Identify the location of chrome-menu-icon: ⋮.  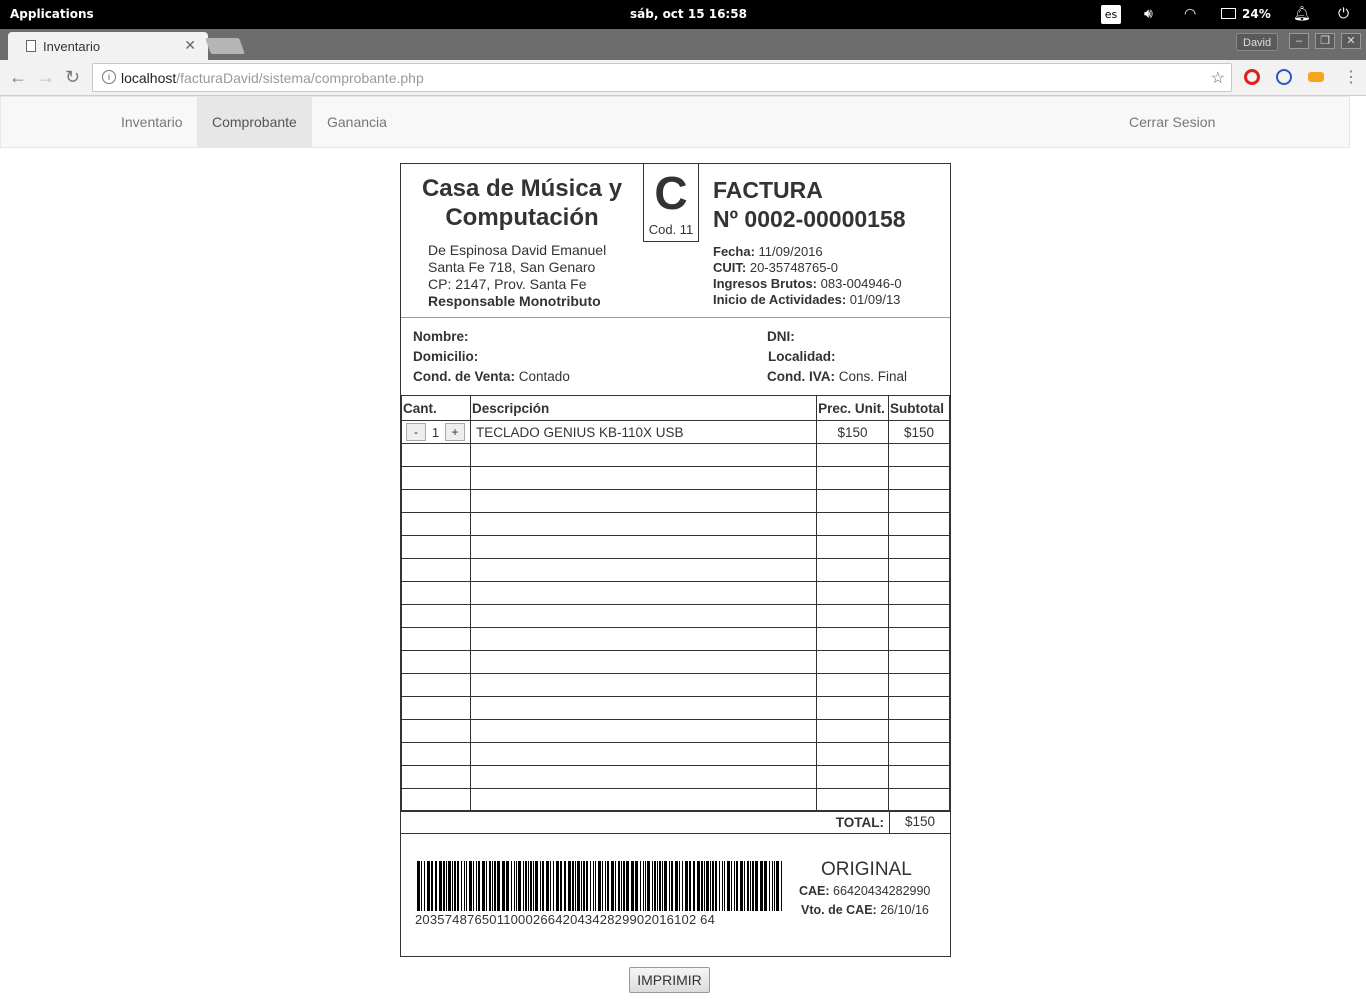
(1351, 77).